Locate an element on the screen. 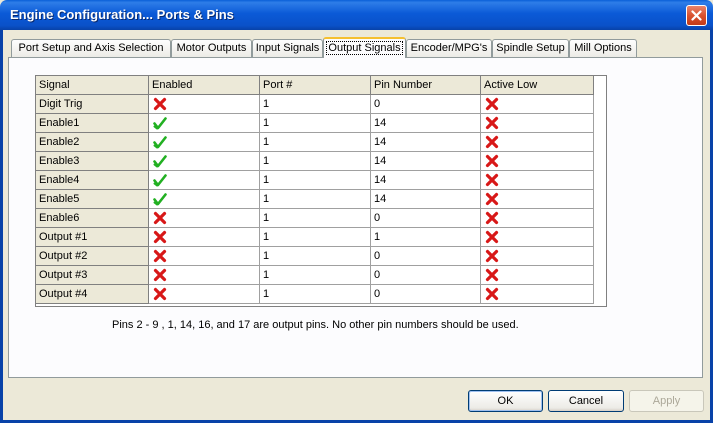  row-signal-label: Enable6 is located at coordinates (92, 218).